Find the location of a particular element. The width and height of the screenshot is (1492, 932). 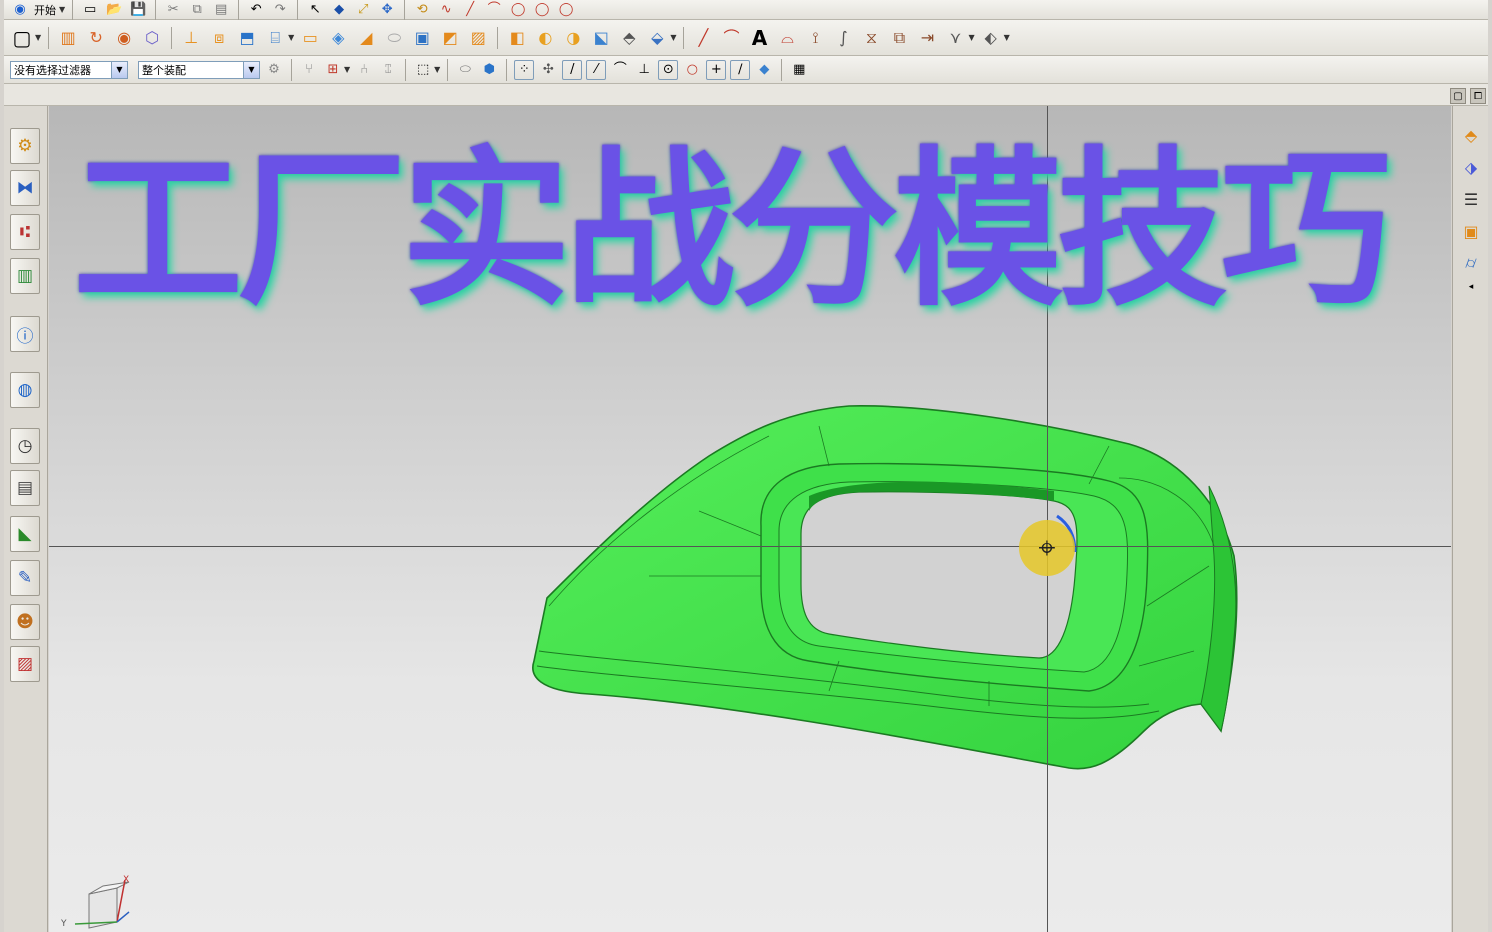

cylinder-icon: ⌸ is located at coordinates (275, 38).